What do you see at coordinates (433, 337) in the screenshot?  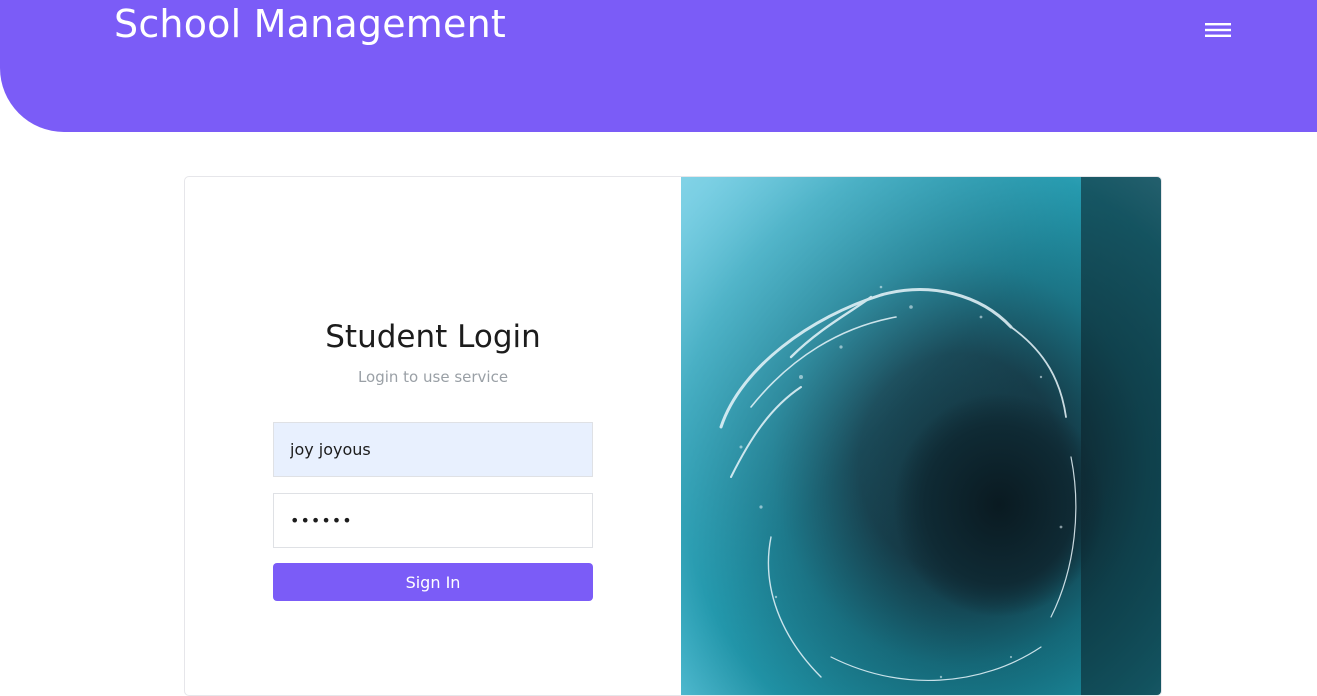 I see `login-title: Student Login` at bounding box center [433, 337].